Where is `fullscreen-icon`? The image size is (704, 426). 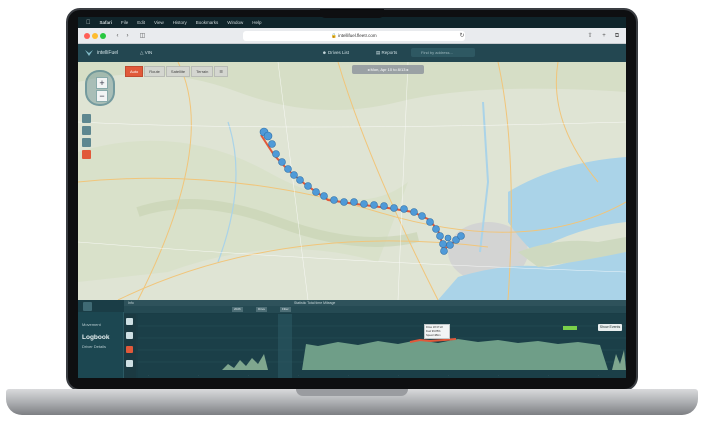 fullscreen-icon is located at coordinates (86, 118).